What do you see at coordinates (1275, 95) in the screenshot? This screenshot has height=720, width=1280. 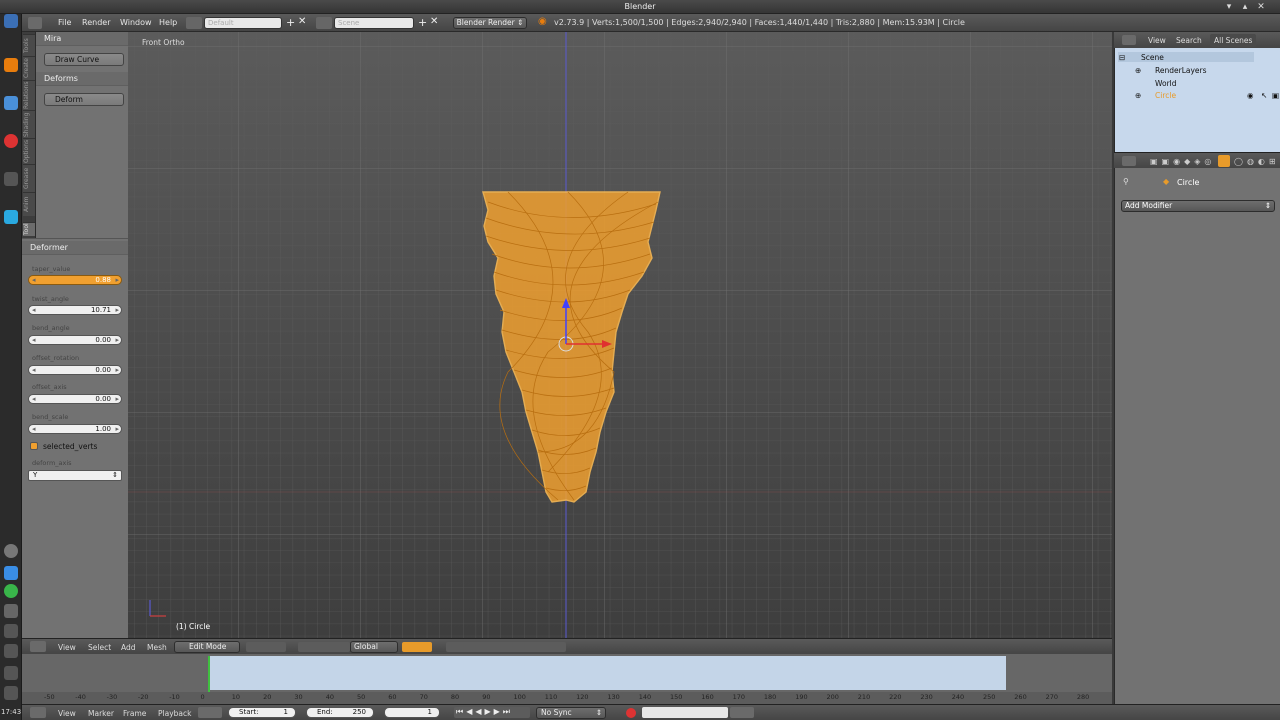 I see `render-camera-icon: ▣` at bounding box center [1275, 95].